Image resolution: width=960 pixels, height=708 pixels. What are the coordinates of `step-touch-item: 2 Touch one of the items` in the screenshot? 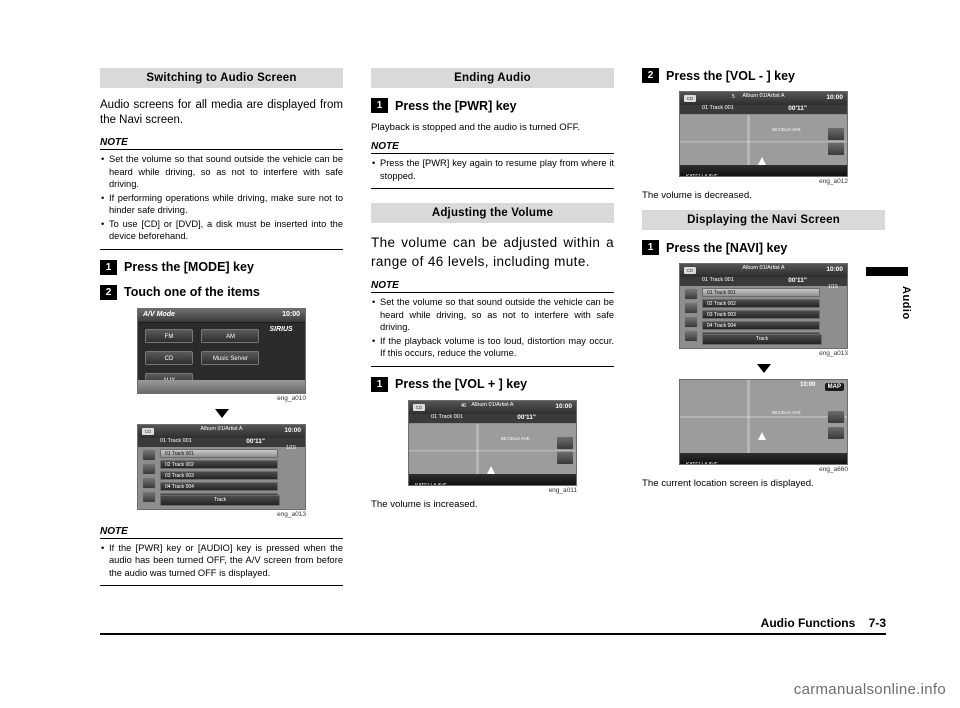 It's located at (221, 292).